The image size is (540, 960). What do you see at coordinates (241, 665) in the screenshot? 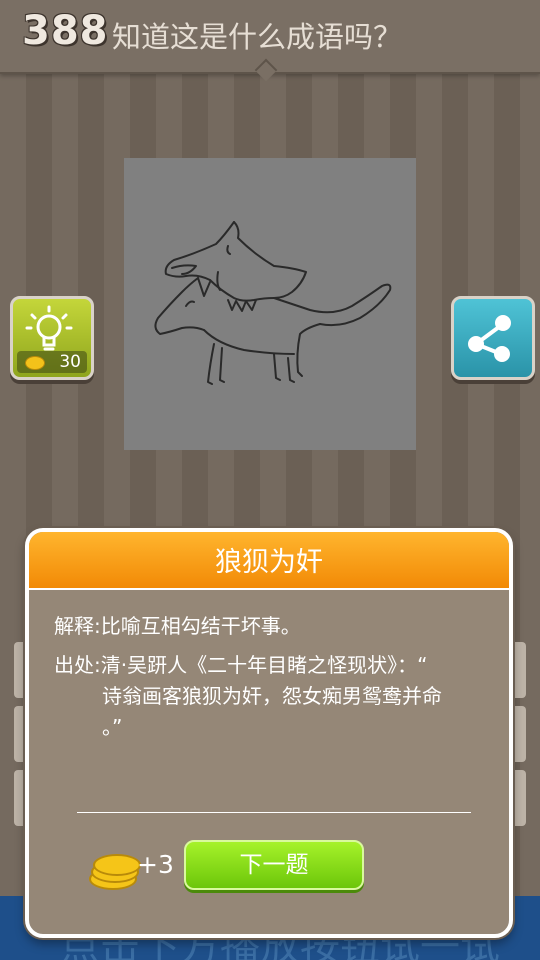
I see `source-line-1: 出处:清·吴趼人《二十年目睹之怪现状》：“` at bounding box center [241, 665].